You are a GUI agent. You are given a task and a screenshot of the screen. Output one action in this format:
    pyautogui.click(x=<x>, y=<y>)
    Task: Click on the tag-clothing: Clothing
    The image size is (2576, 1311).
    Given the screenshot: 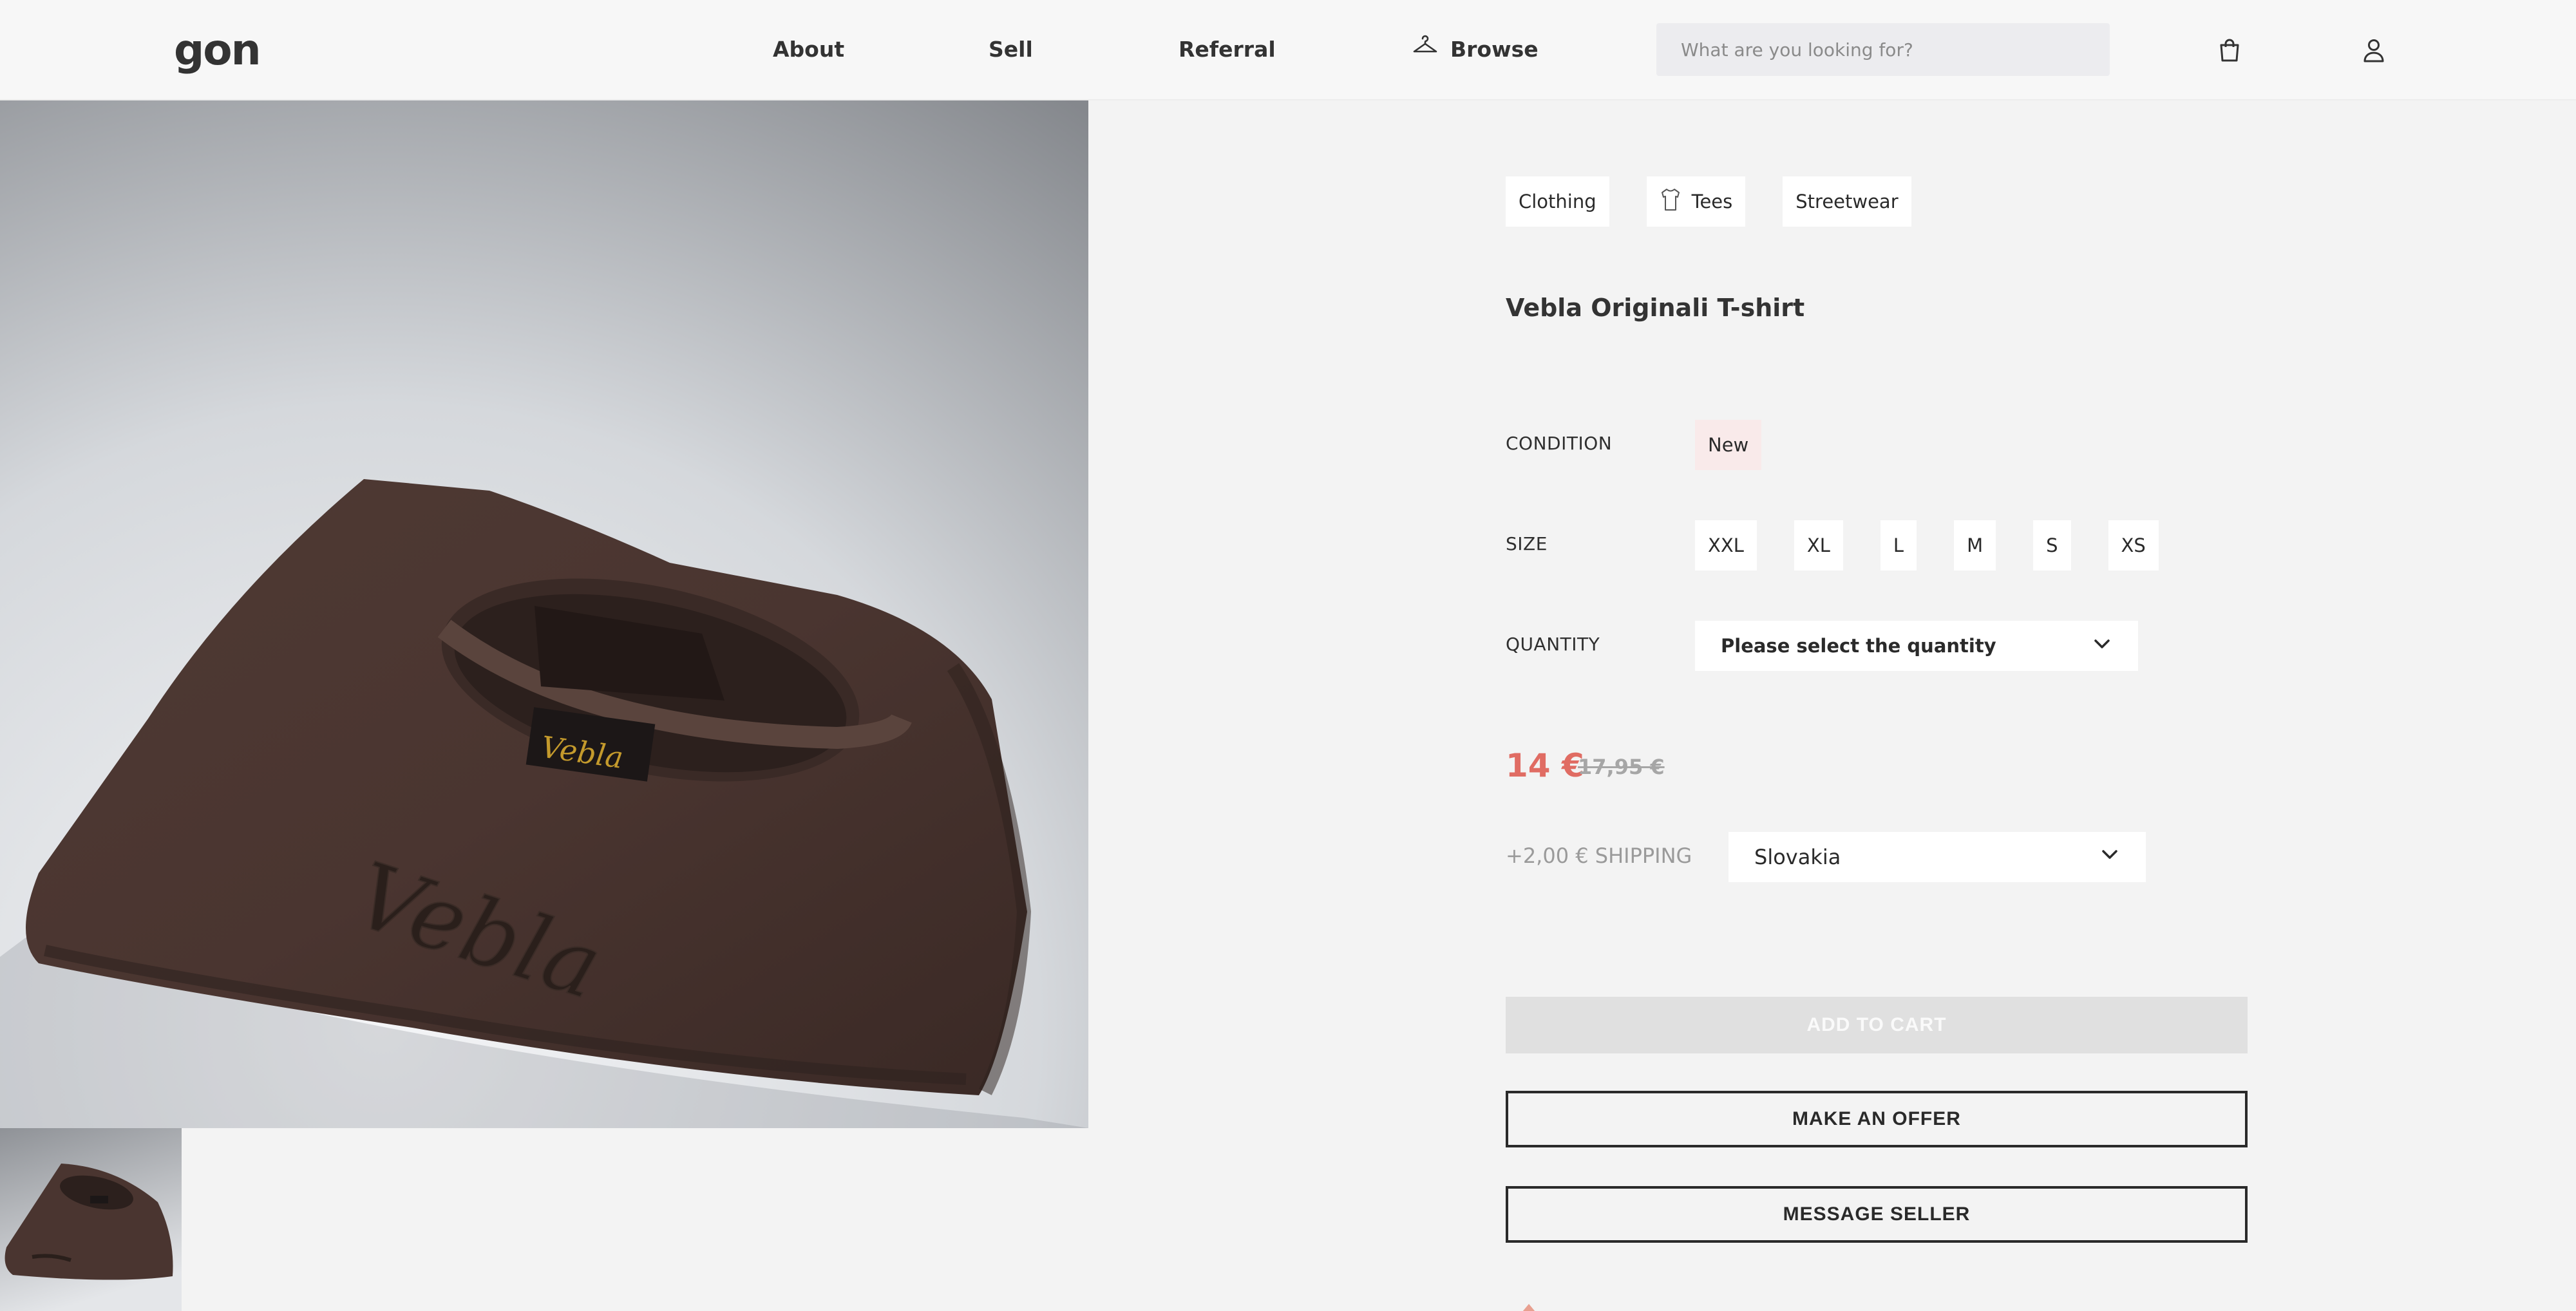 What is the action you would take?
    pyautogui.click(x=1558, y=202)
    